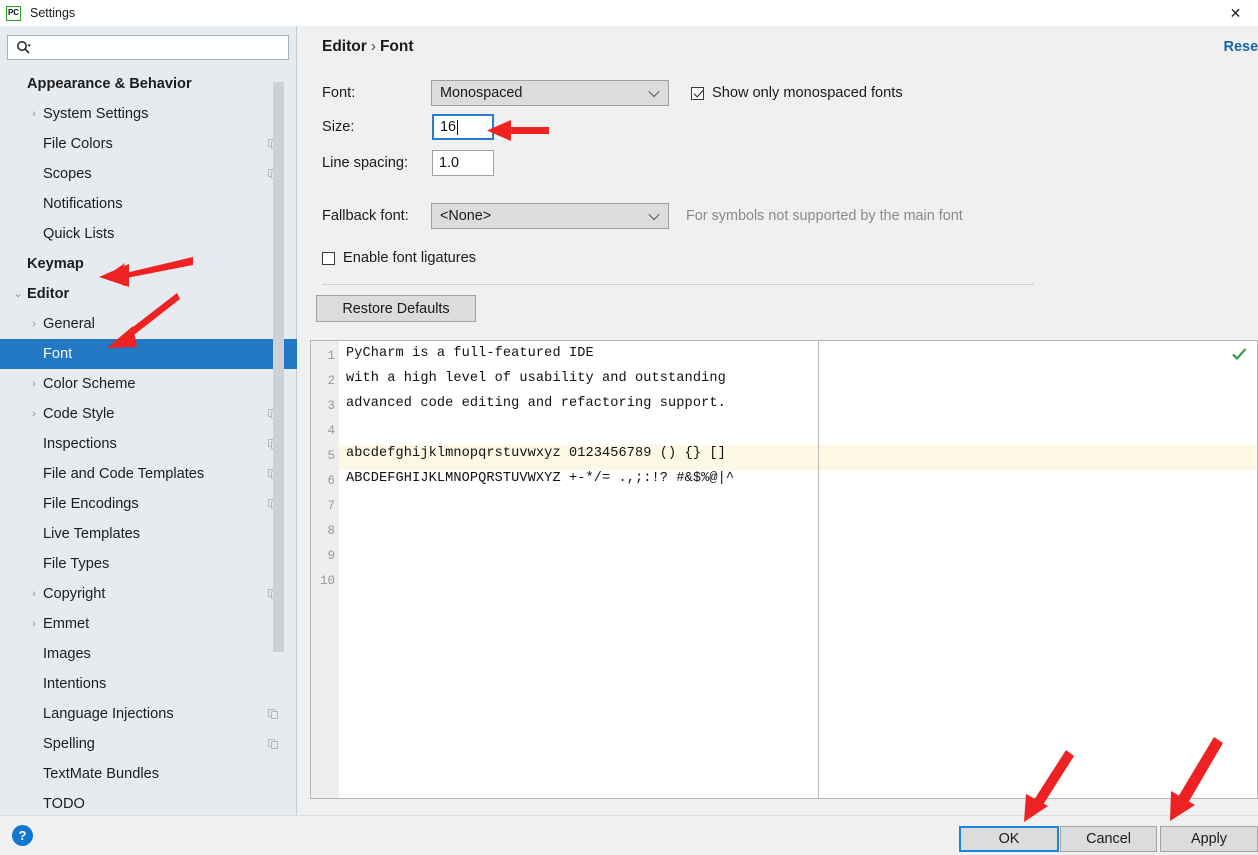 This screenshot has height=855, width=1258. Describe the element at coordinates (654, 92) in the screenshot. I see `chevron-down-icon` at that location.